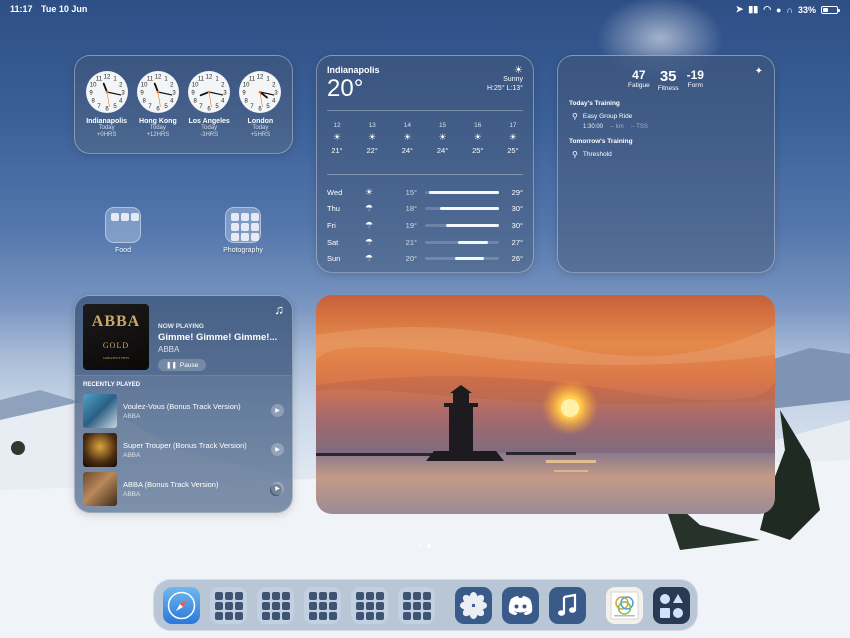 The width and height of the screenshot is (850, 638). I want to click on music-app, so click(567, 605).